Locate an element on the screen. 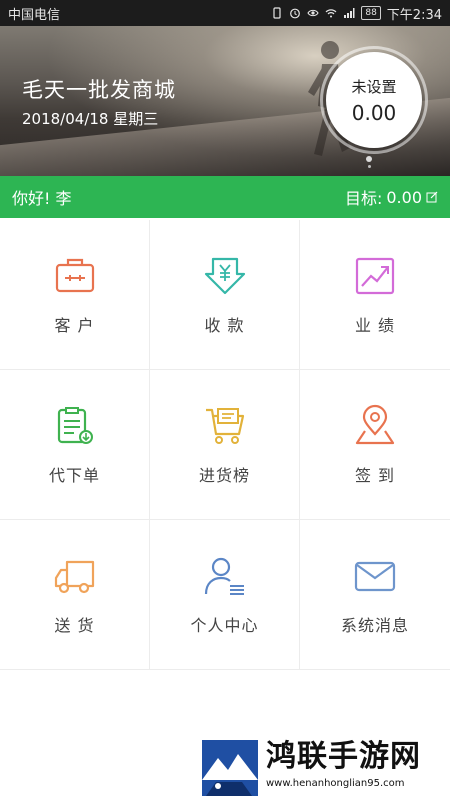 The height and width of the screenshot is (800, 450). shopping-cart-icon is located at coordinates (224, 425).